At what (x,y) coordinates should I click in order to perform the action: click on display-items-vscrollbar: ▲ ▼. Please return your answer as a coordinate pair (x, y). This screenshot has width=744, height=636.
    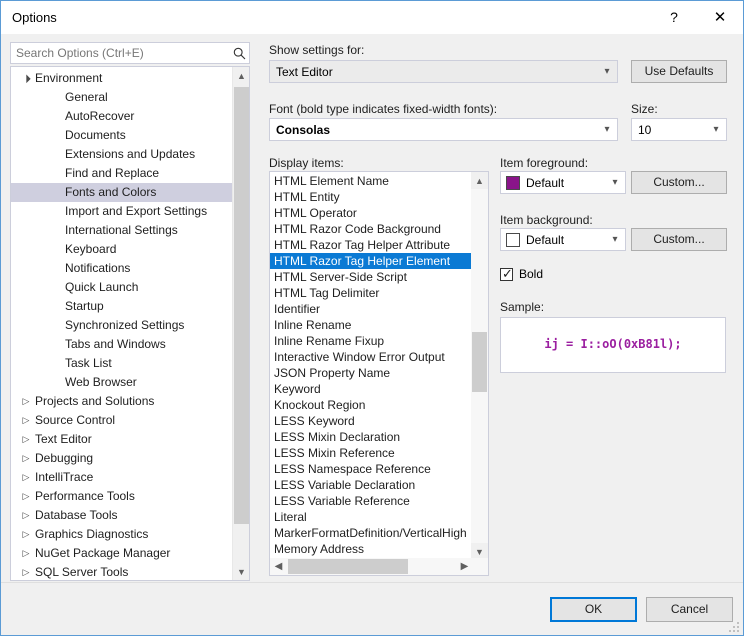
    Looking at the image, I should click on (479, 366).